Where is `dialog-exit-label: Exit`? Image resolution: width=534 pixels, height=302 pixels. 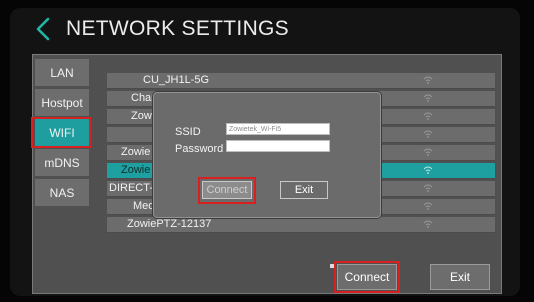 dialog-exit-label: Exit is located at coordinates (304, 190).